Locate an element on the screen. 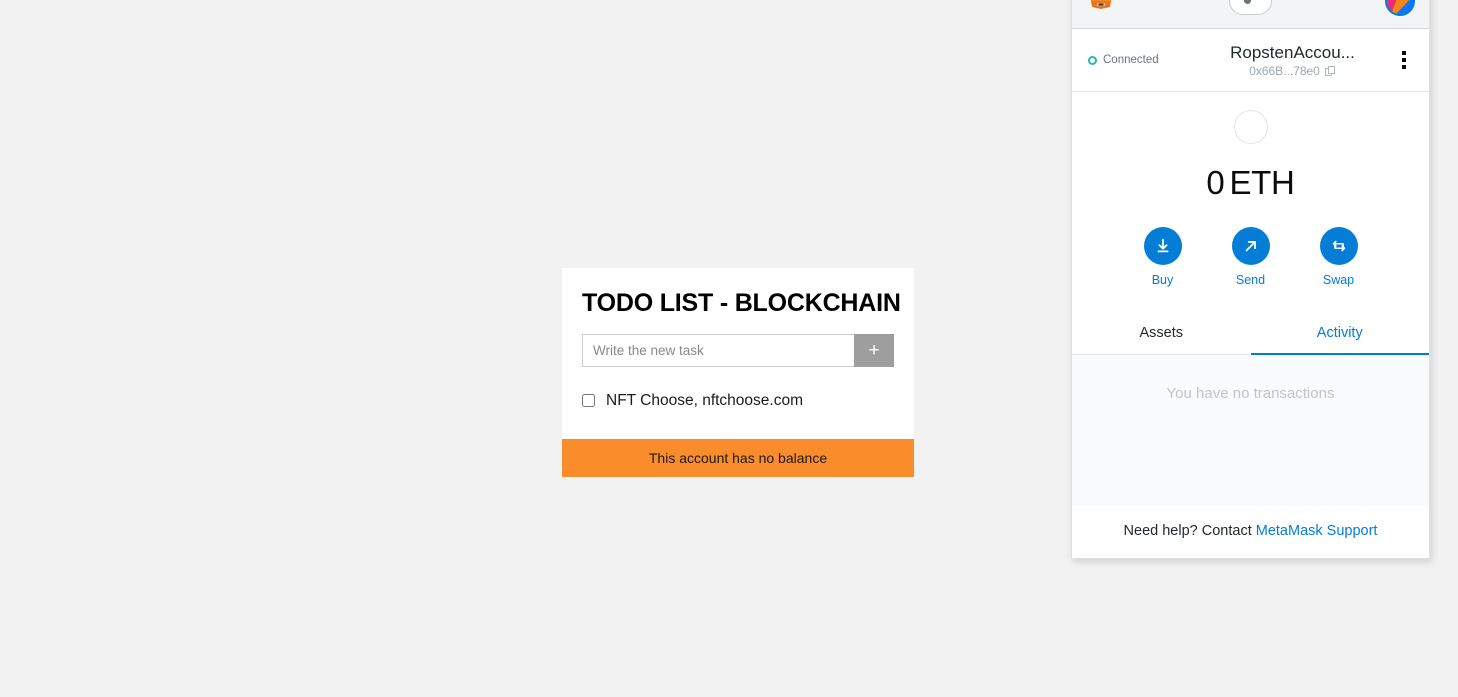 The image size is (1458, 697). account-address-row: 0x66B...78e0 is located at coordinates (1292, 71).